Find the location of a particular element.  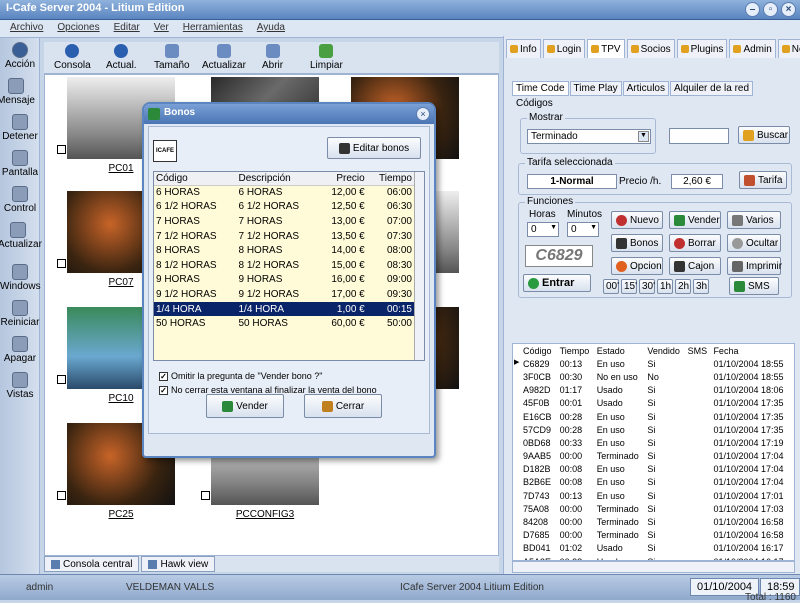

table-row: B2B6E 00:08 En uso Si 01/10/2004 17:04 is located at coordinates (653, 482).